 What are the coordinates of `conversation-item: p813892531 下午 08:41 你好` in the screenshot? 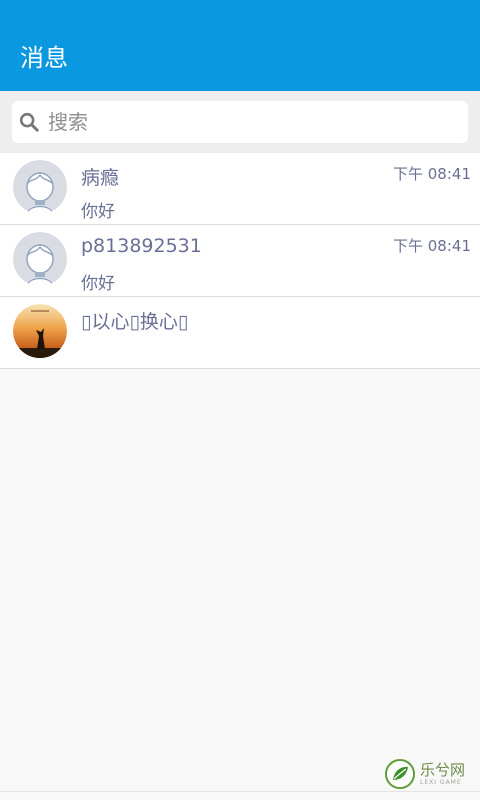 It's located at (240, 261).